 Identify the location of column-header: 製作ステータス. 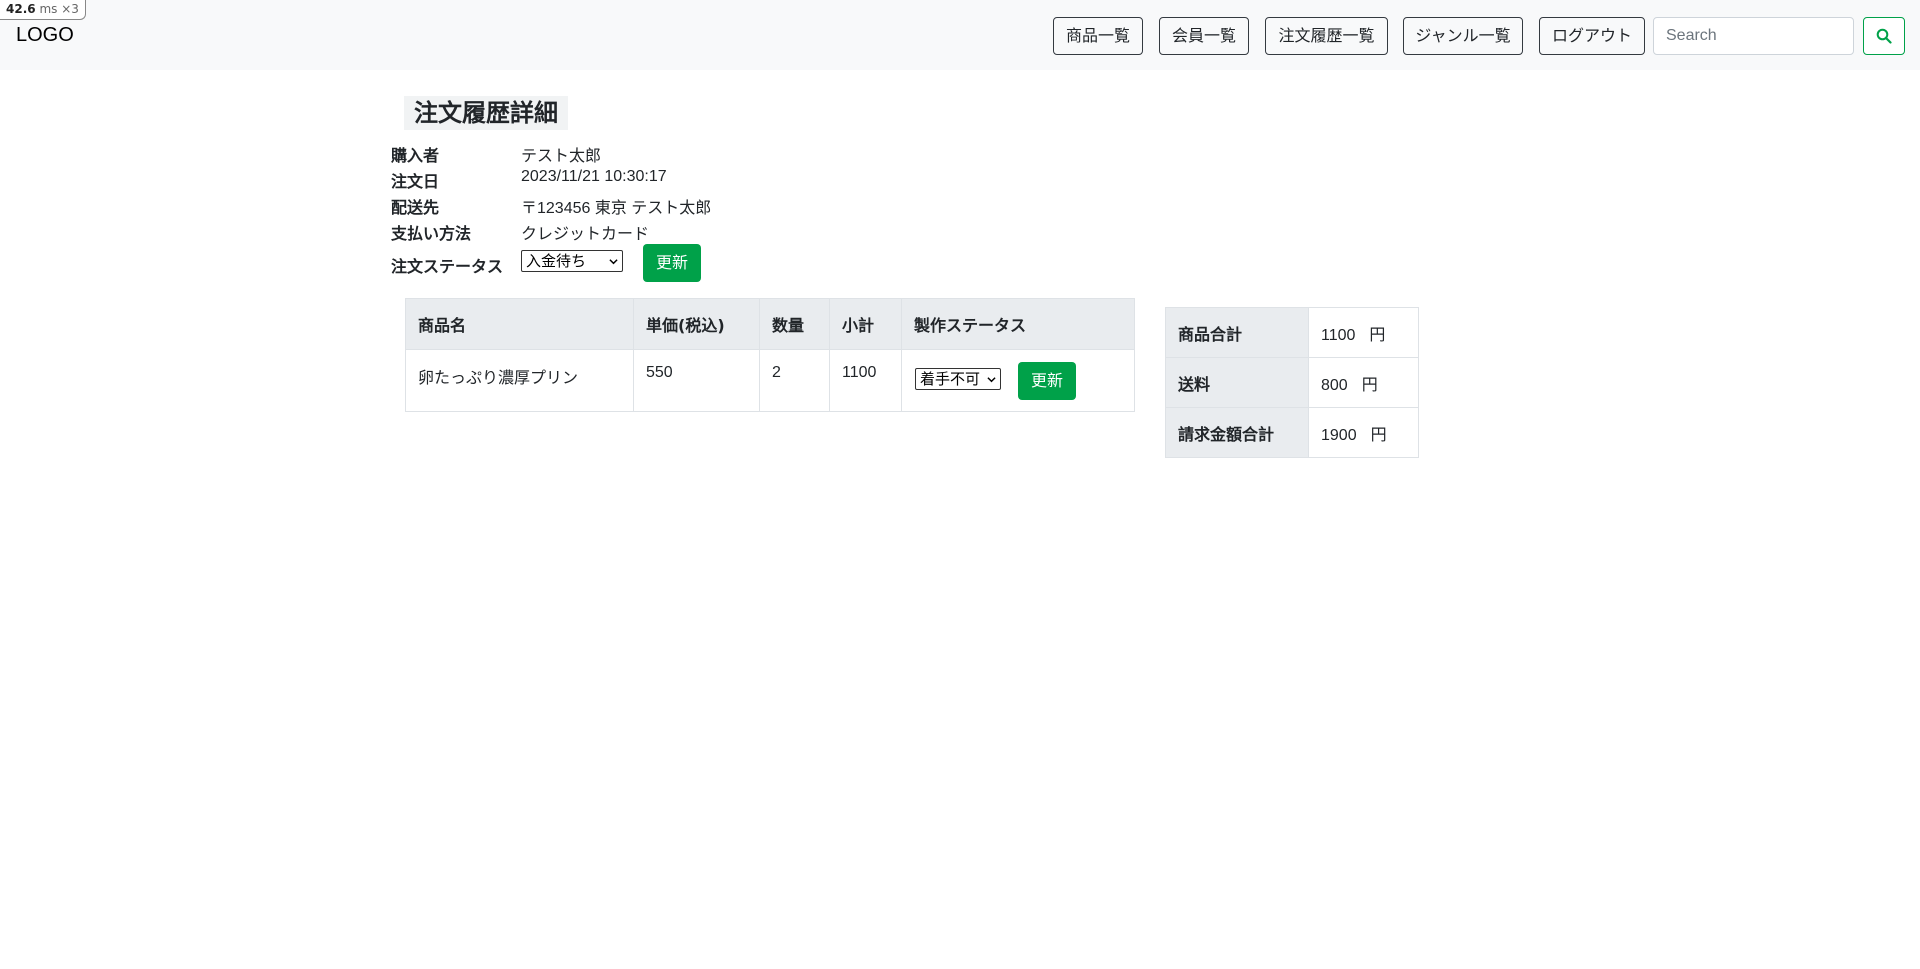
(1018, 324).